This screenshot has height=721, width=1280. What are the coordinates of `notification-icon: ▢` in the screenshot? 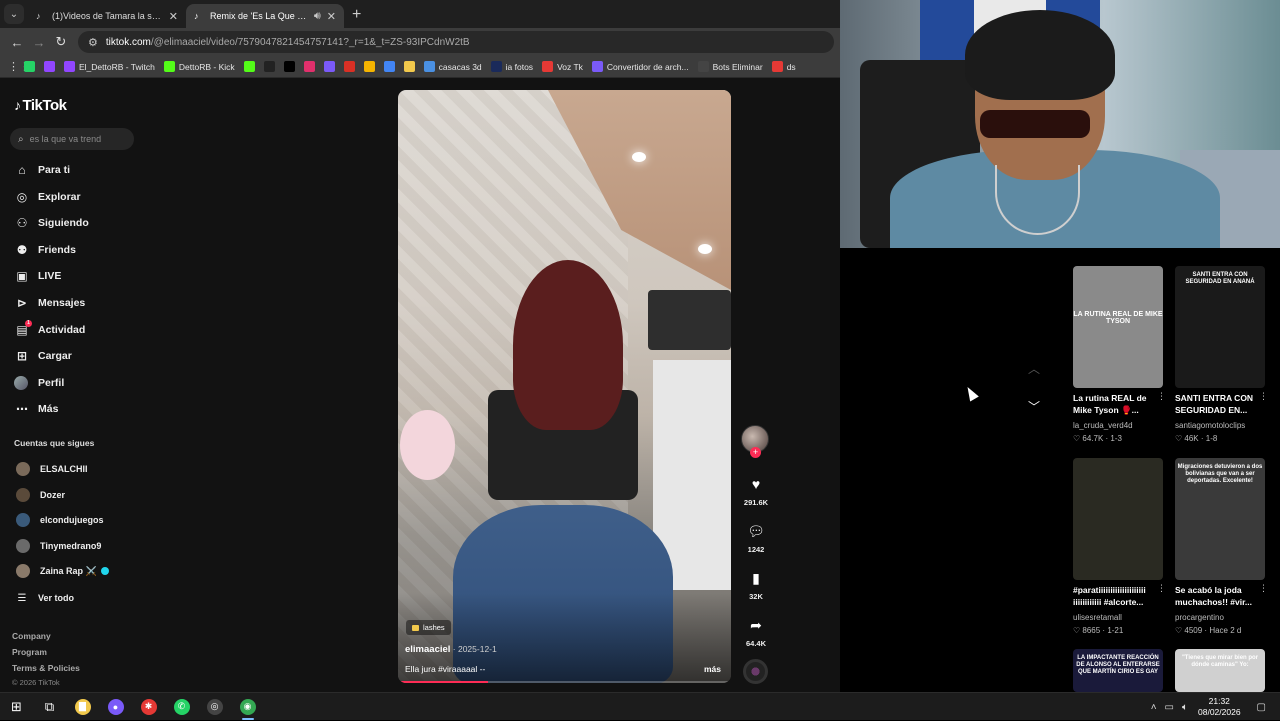 It's located at (1261, 707).